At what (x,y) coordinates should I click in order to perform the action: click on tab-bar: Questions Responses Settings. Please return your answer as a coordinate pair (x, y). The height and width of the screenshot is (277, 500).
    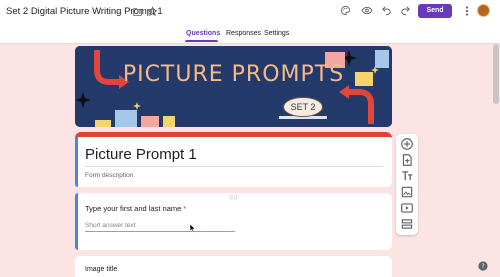
    Looking at the image, I should click on (250, 36).